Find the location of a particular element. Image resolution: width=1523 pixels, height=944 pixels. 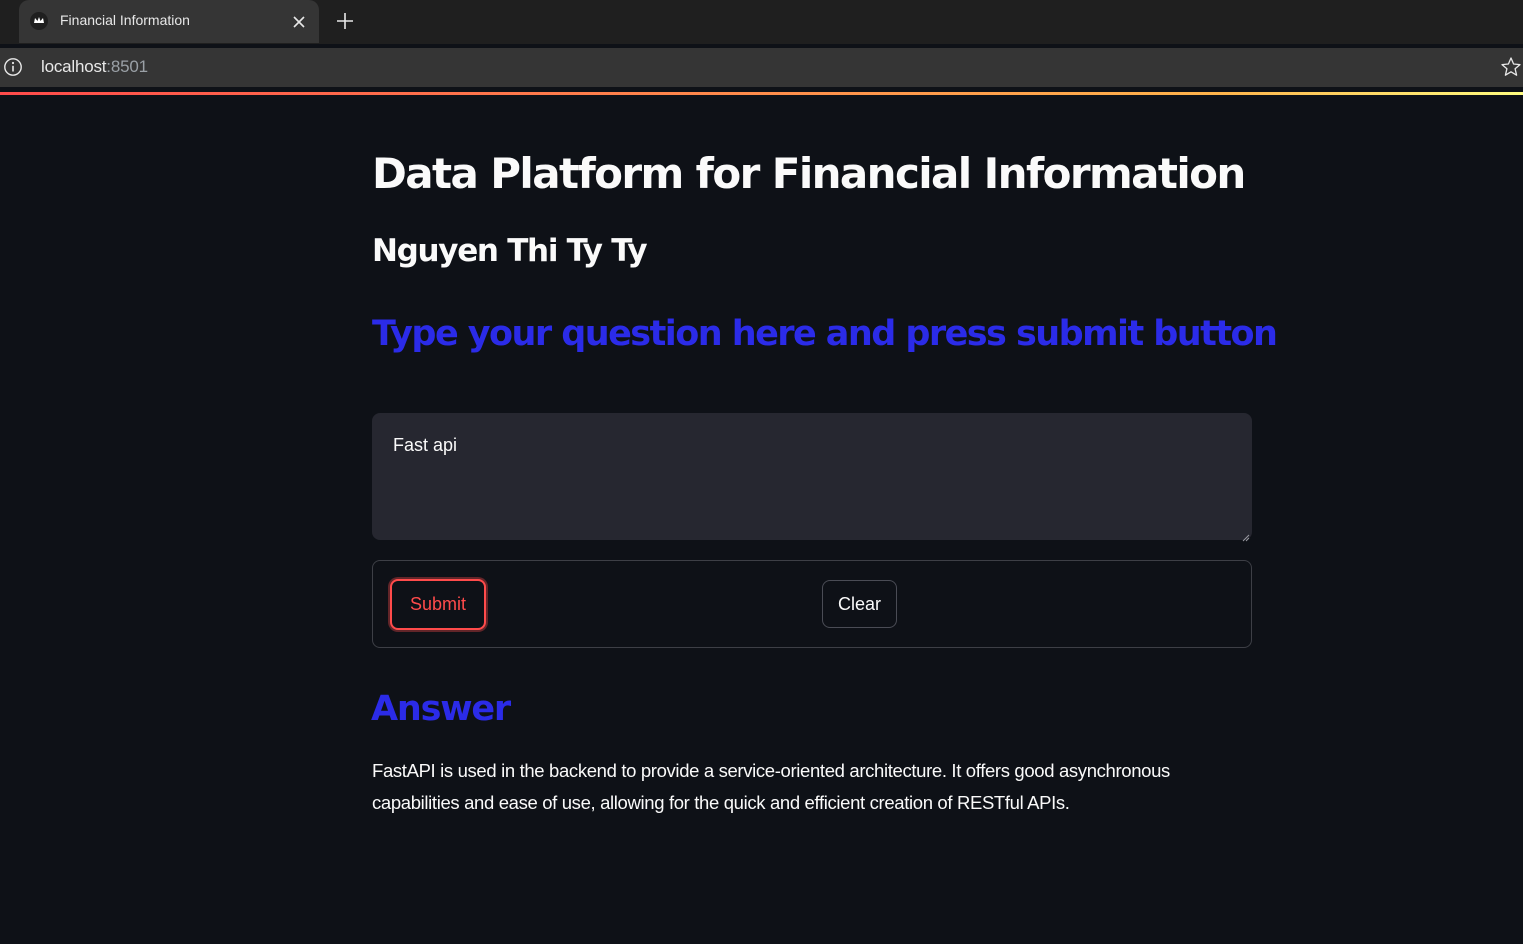

info-icon is located at coordinates (13, 67).